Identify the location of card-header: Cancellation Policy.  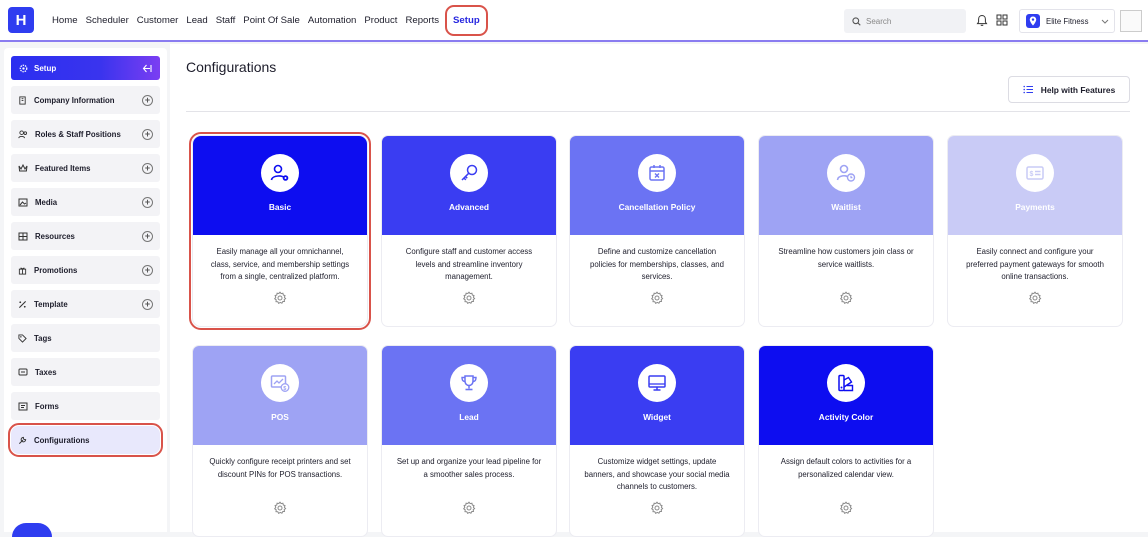
(657, 185).